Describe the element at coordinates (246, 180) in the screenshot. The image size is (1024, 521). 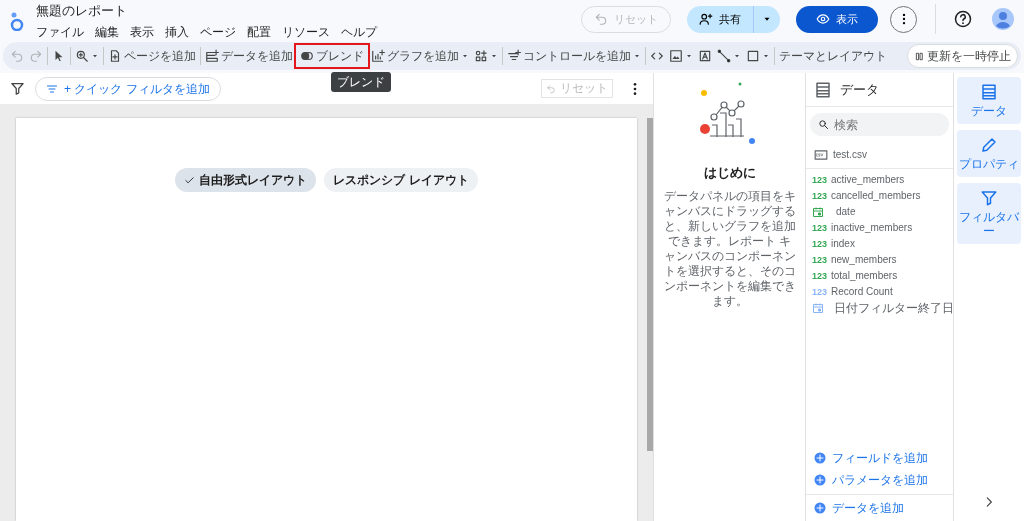
I see `layout-option: 自由形式レイアウト` at that location.